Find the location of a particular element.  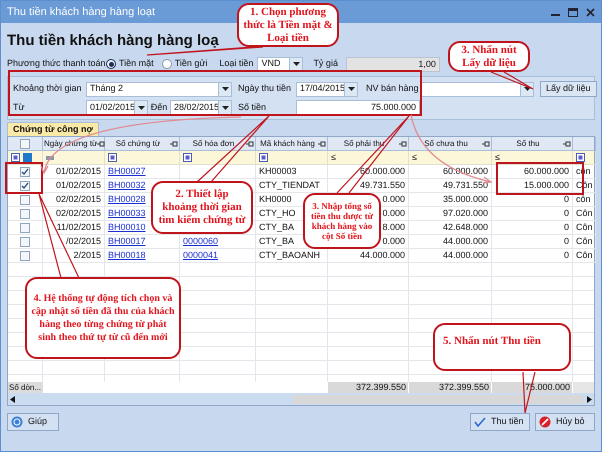

help-button: Giúp is located at coordinates (33, 422).